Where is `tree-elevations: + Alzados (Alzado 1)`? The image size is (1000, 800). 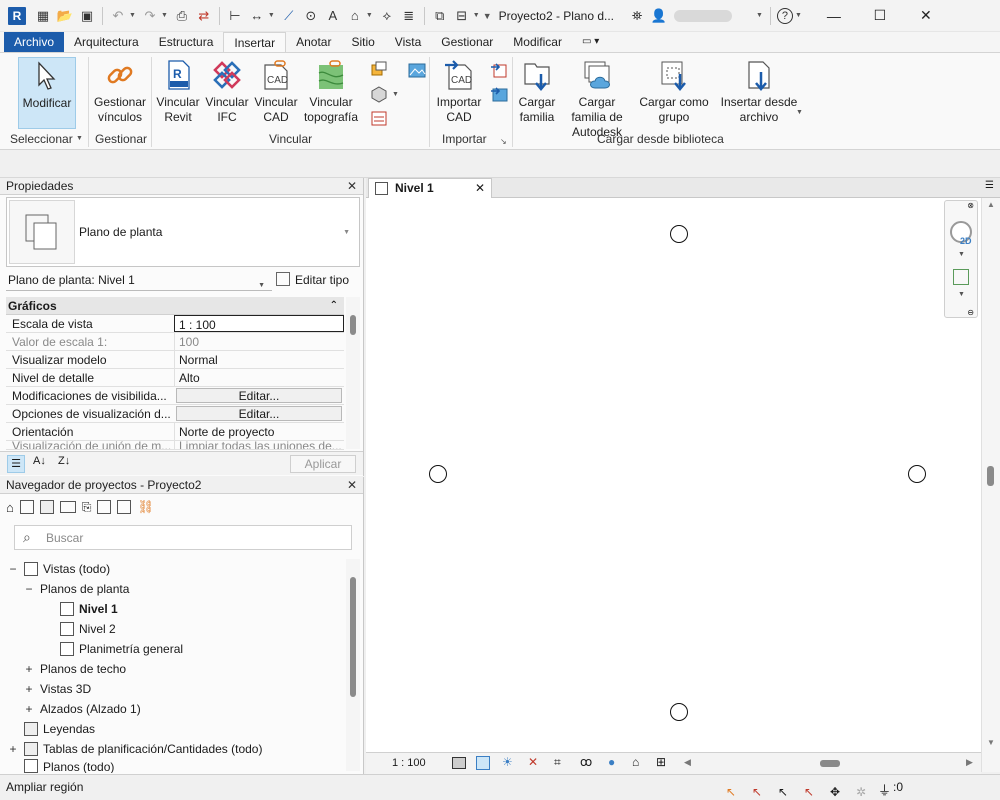
tree-elevations: + Alzados (Alzado 1) is located at coordinates (82, 709).